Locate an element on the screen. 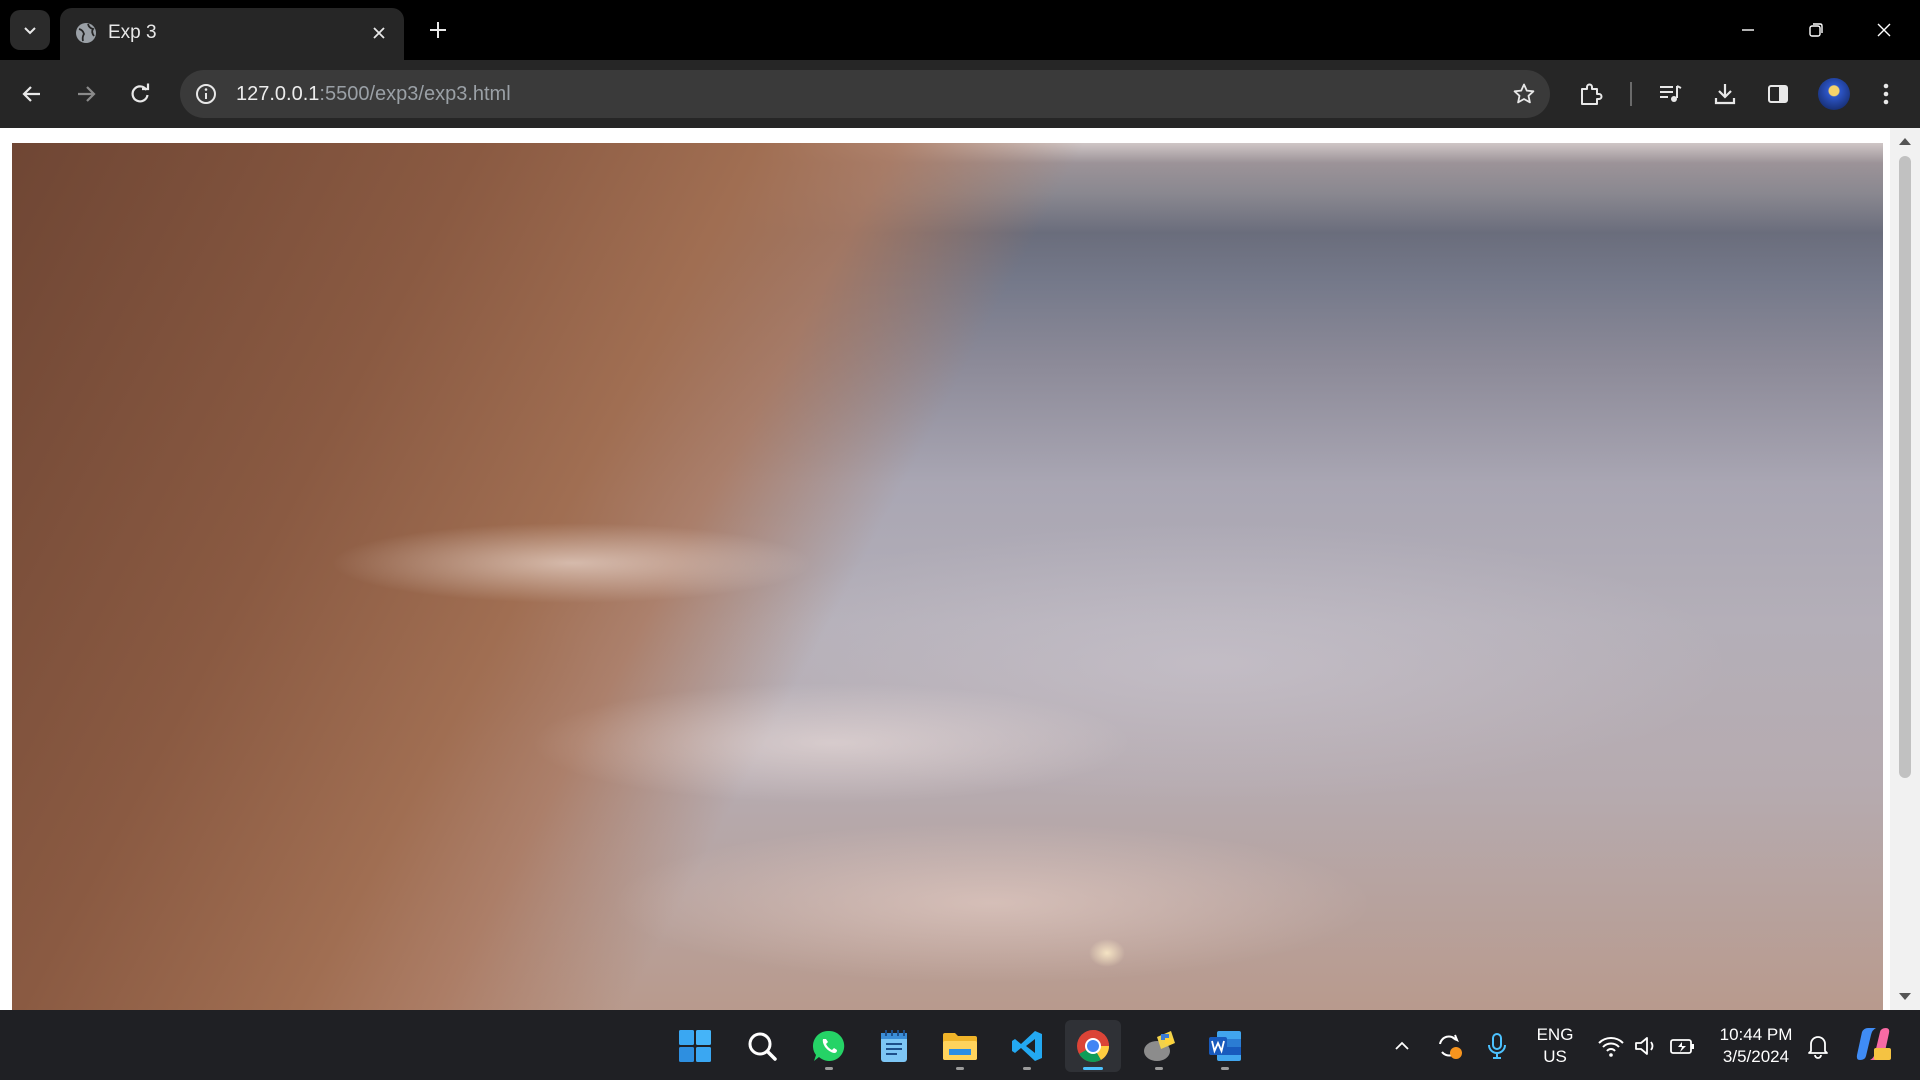  taskbar-search-button is located at coordinates (762, 1046).